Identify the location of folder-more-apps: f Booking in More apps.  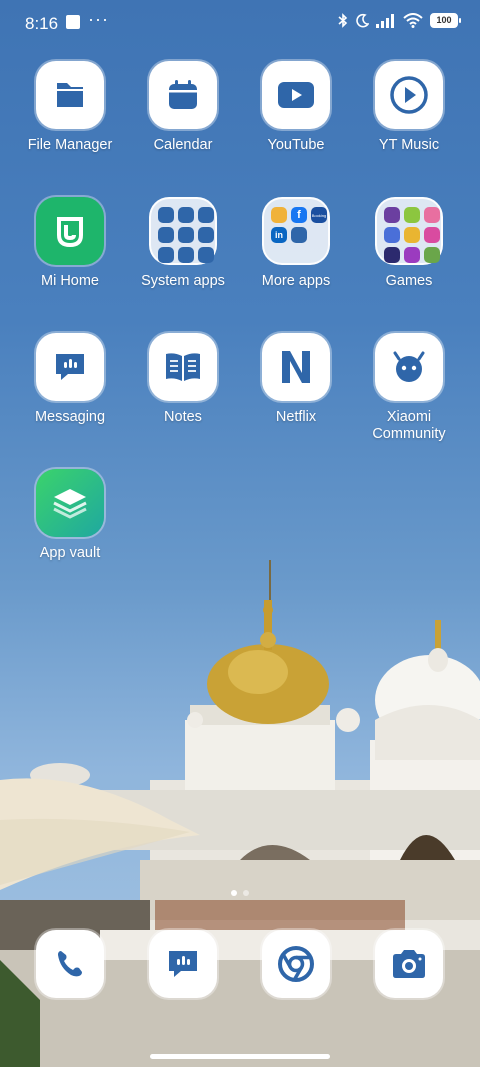
(296, 243).